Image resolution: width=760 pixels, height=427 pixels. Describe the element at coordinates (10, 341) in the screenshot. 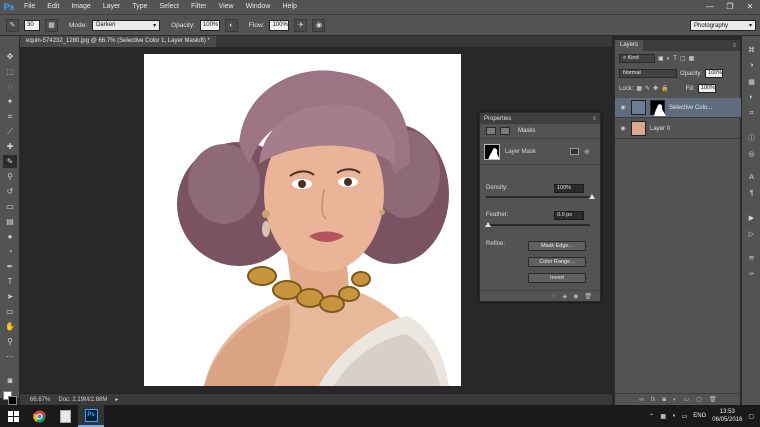

I see `zoom-tool-icon: ⚲` at that location.